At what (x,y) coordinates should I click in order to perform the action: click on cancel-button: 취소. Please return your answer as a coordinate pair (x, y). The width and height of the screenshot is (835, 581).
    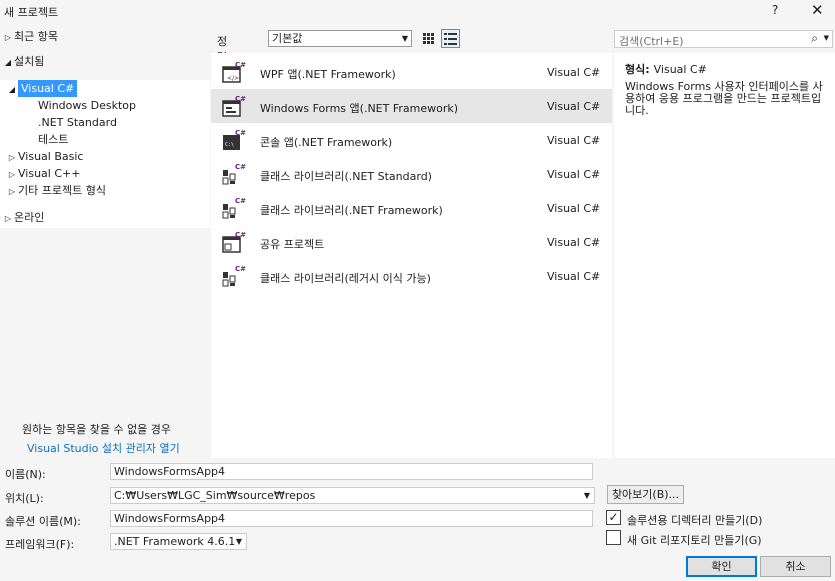
    Looking at the image, I should click on (795, 566).